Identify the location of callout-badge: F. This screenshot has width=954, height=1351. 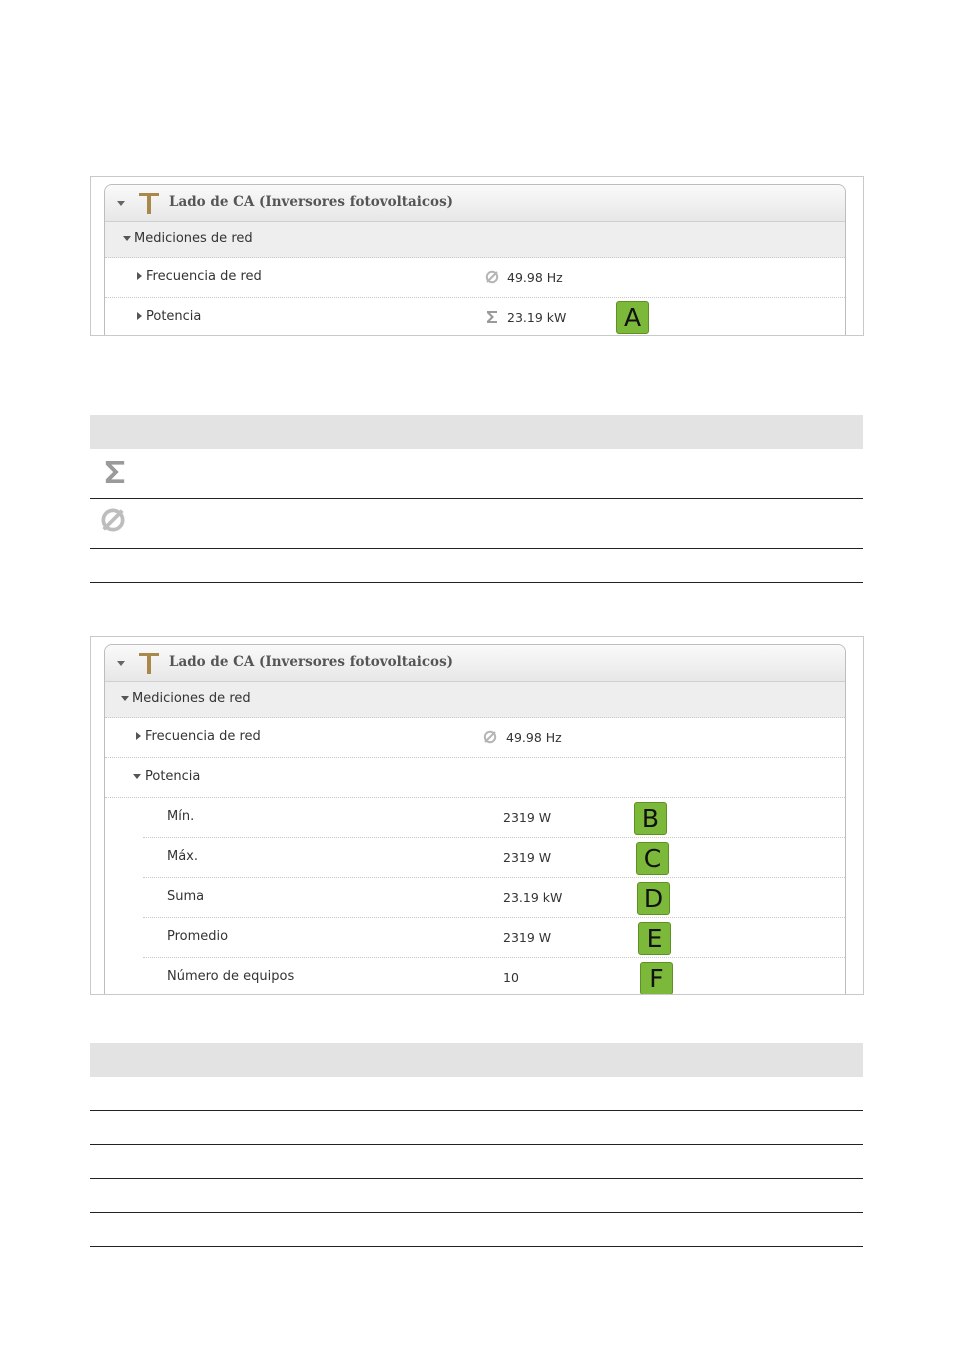
(656, 978).